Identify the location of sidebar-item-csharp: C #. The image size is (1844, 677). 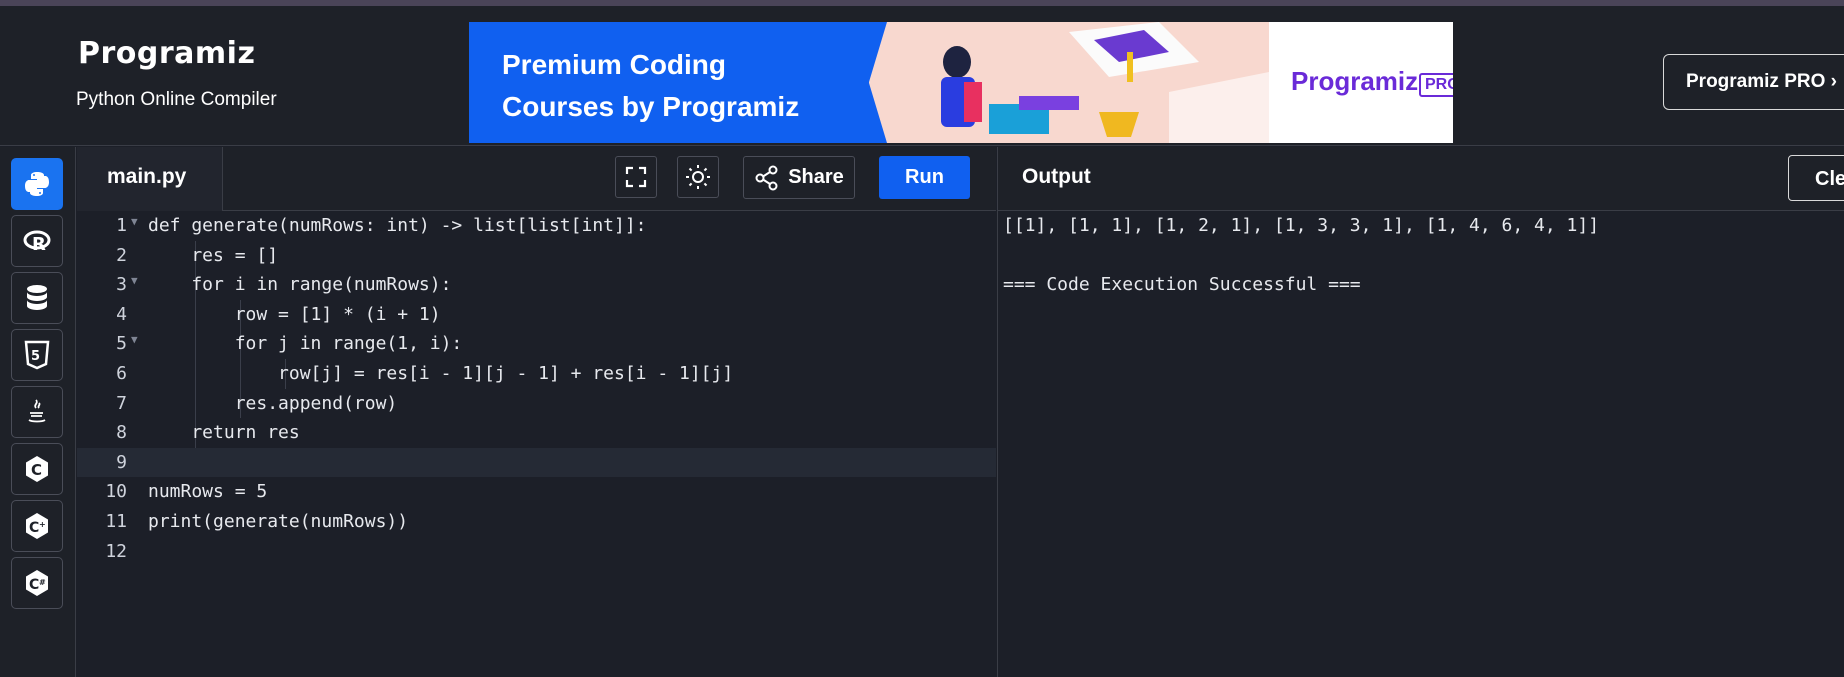
(37, 583).